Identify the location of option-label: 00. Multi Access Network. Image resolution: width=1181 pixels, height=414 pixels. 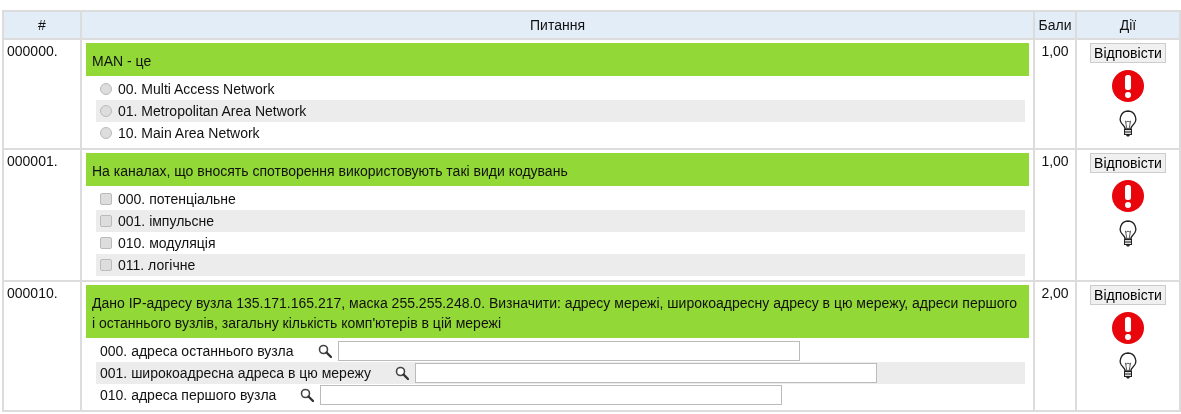
(196, 89).